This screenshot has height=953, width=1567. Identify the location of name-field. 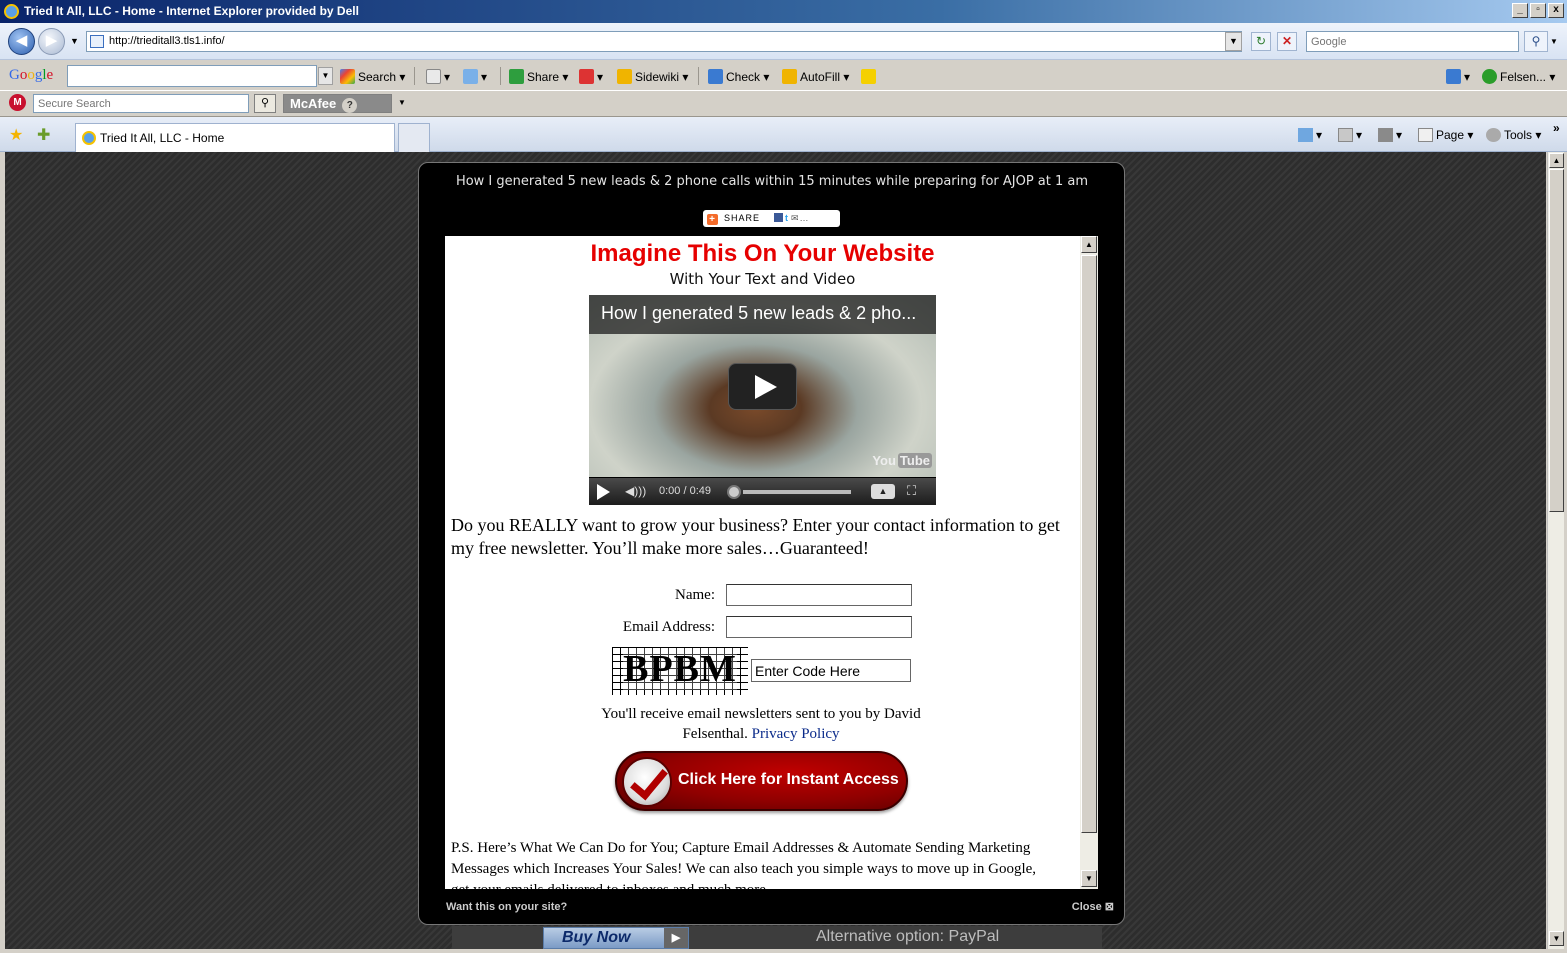
(819, 595).